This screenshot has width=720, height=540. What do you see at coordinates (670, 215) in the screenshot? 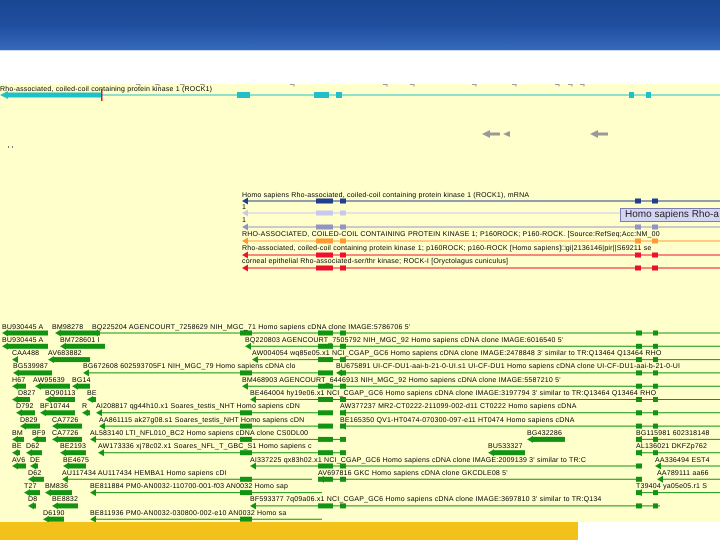
I see `tooltip: Homo sapiens Rho-a` at bounding box center [670, 215].